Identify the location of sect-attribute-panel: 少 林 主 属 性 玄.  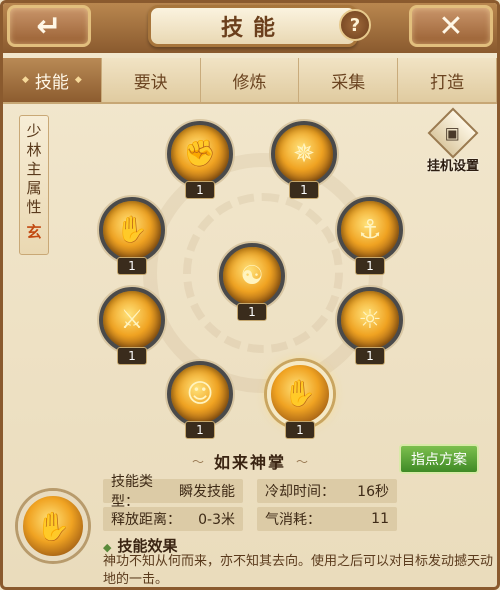
(34, 185).